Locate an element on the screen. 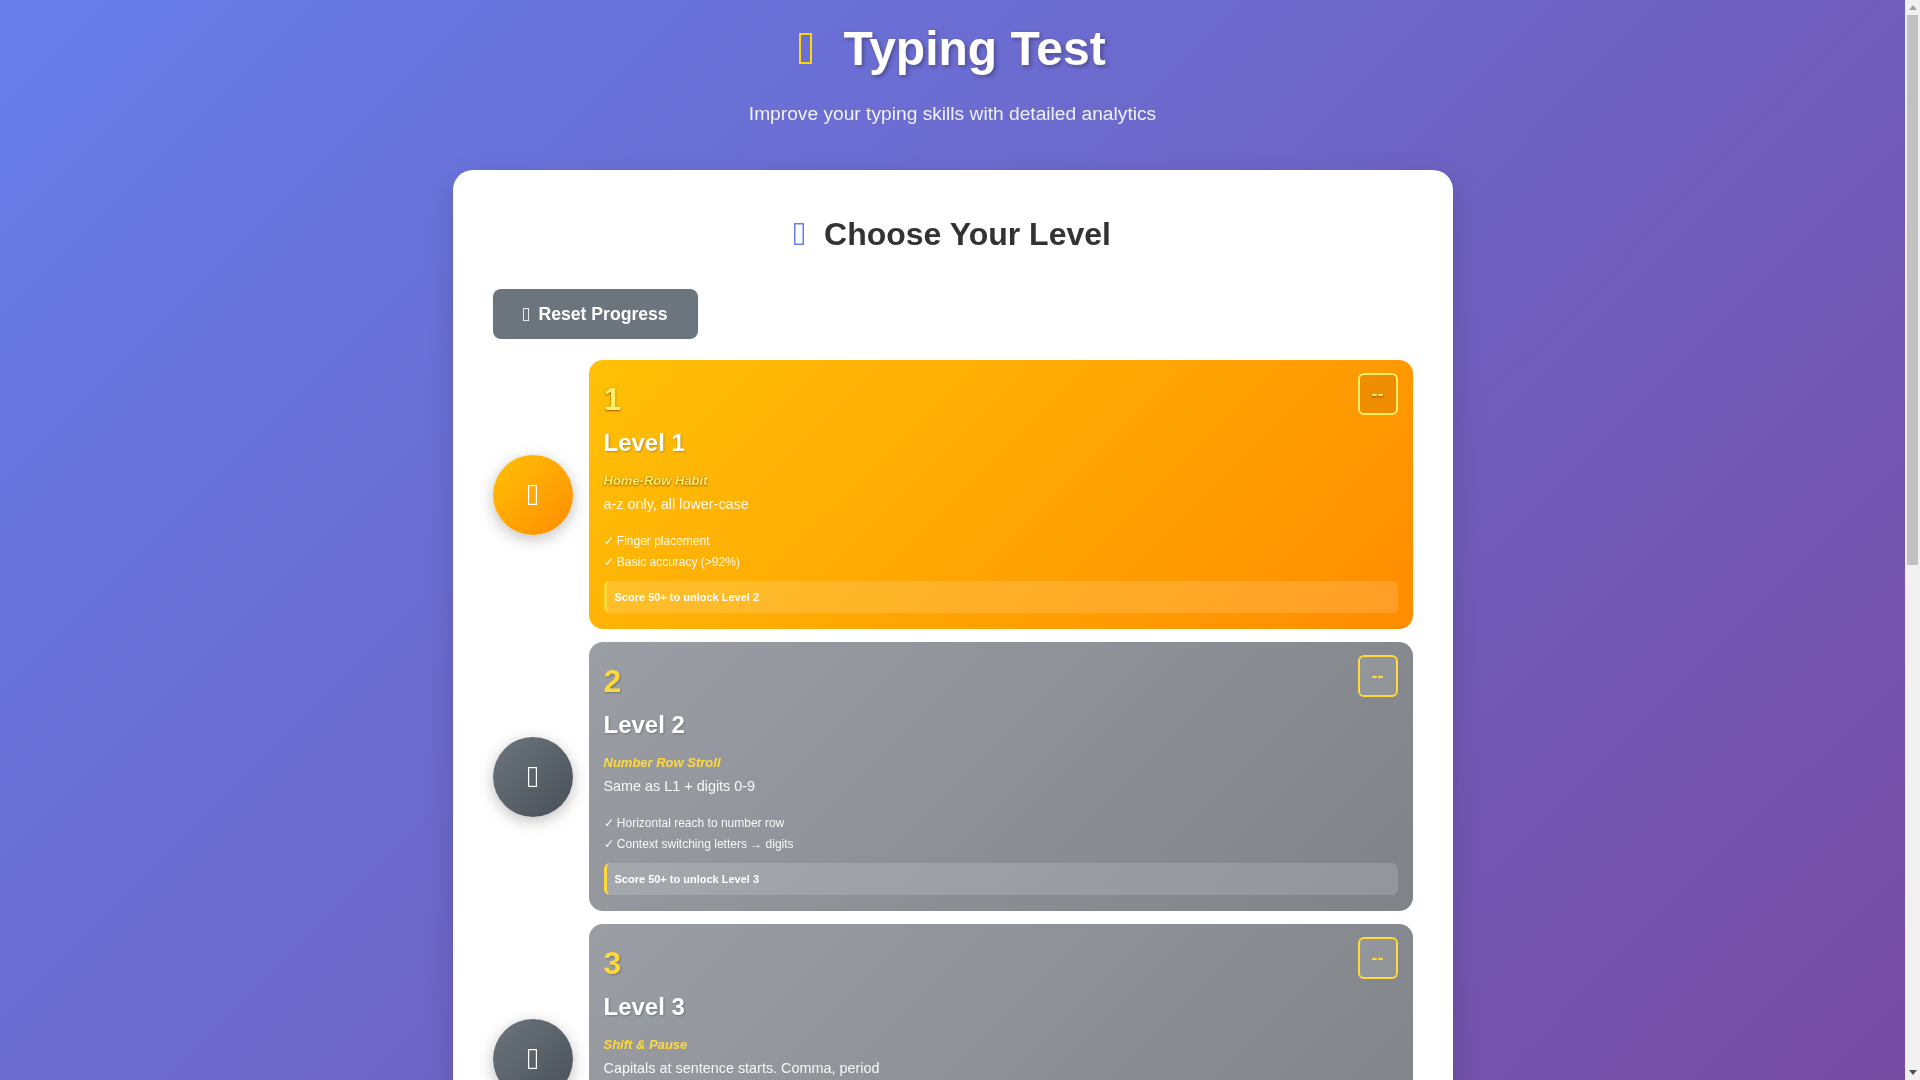 This screenshot has width=1920, height=1080. level-title: Level 1 is located at coordinates (644, 444).